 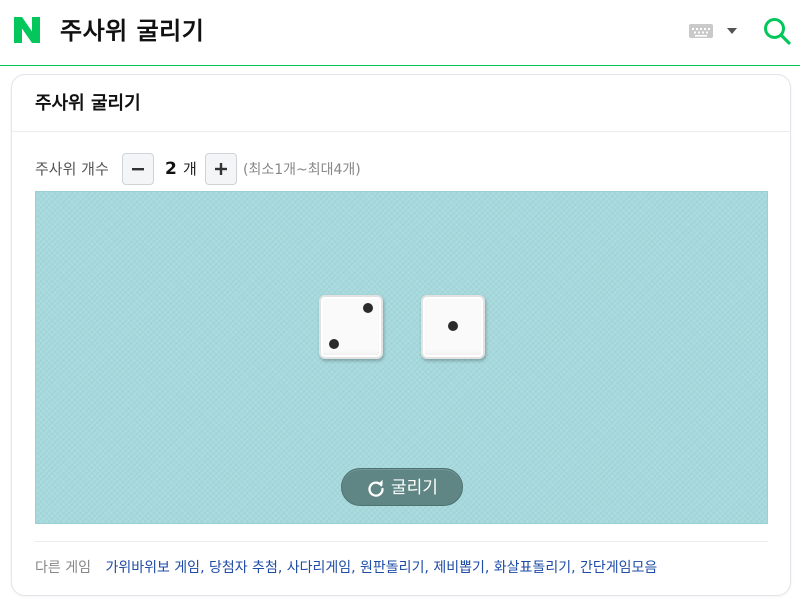 What do you see at coordinates (27, 30) in the screenshot?
I see `naver-logo-icon` at bounding box center [27, 30].